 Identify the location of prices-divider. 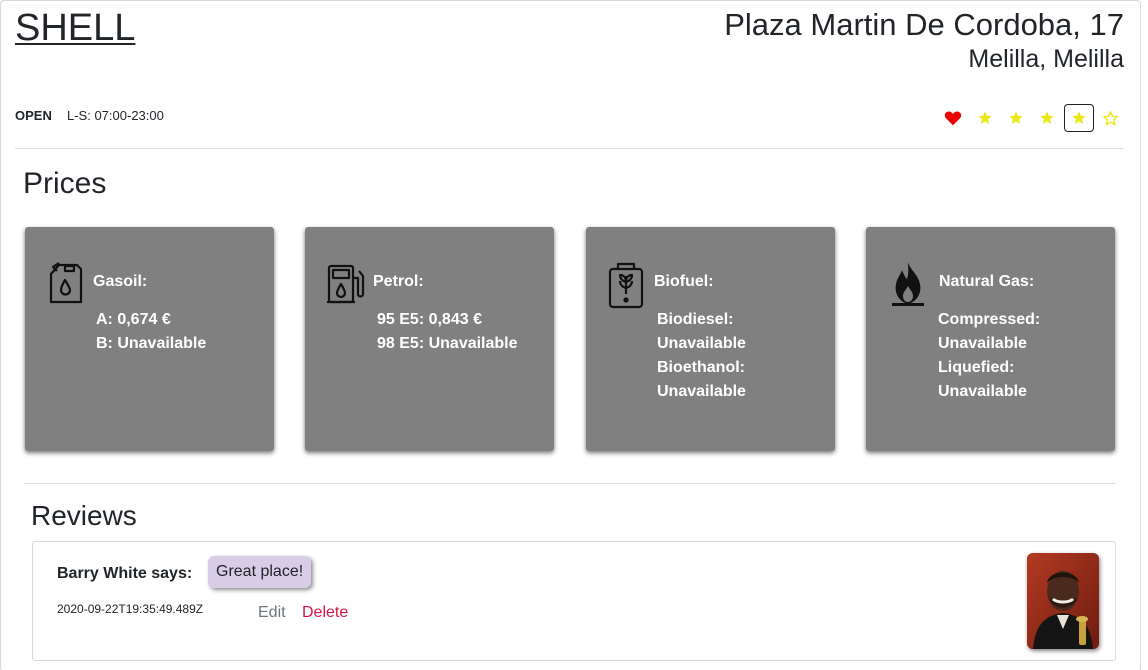
(570, 483).